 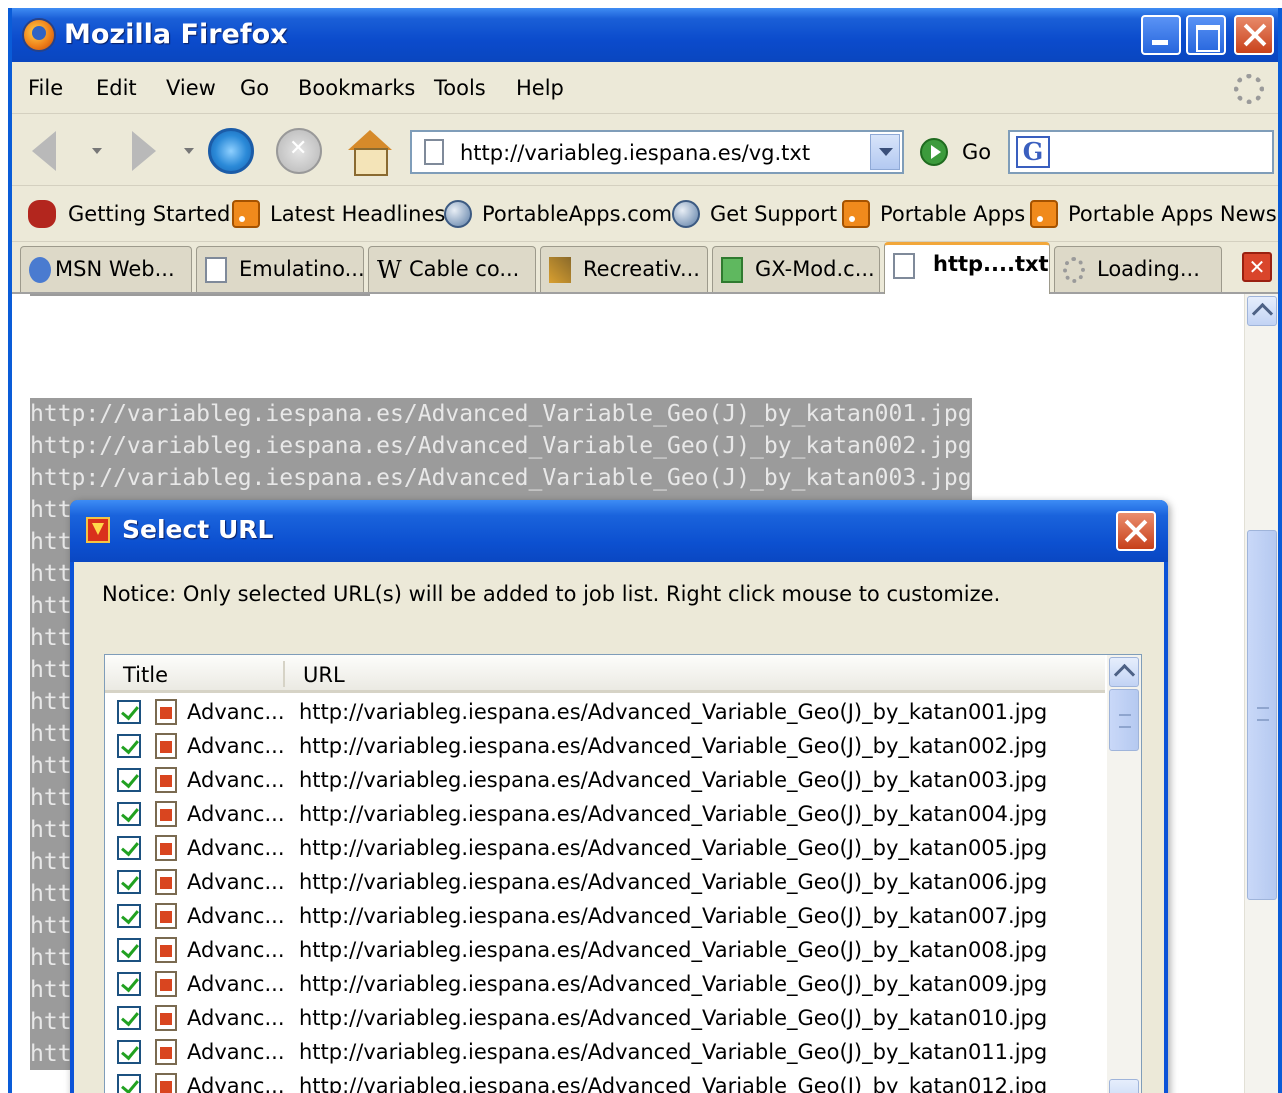 What do you see at coordinates (952, 214) in the screenshot?
I see `bookmark-portable-apps: Portable Apps` at bounding box center [952, 214].